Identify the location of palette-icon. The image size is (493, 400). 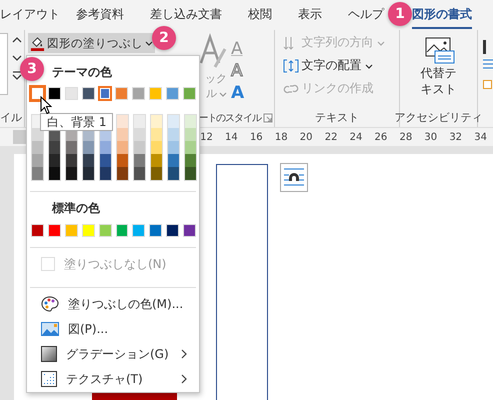
(50, 304).